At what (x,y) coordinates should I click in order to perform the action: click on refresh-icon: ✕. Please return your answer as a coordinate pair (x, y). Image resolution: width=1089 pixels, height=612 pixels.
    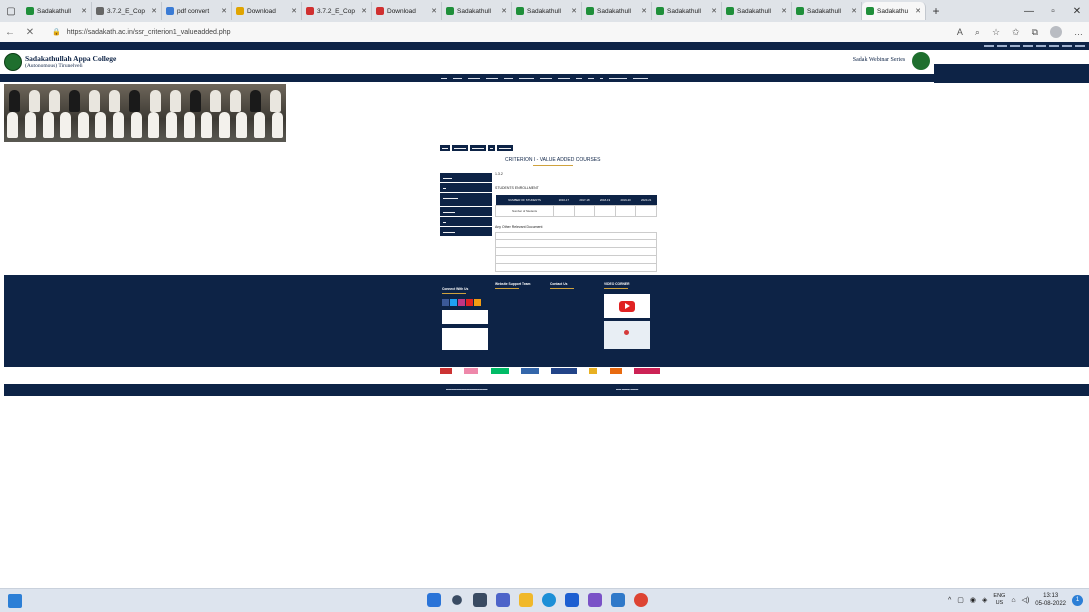
    Looking at the image, I should click on (30, 32).